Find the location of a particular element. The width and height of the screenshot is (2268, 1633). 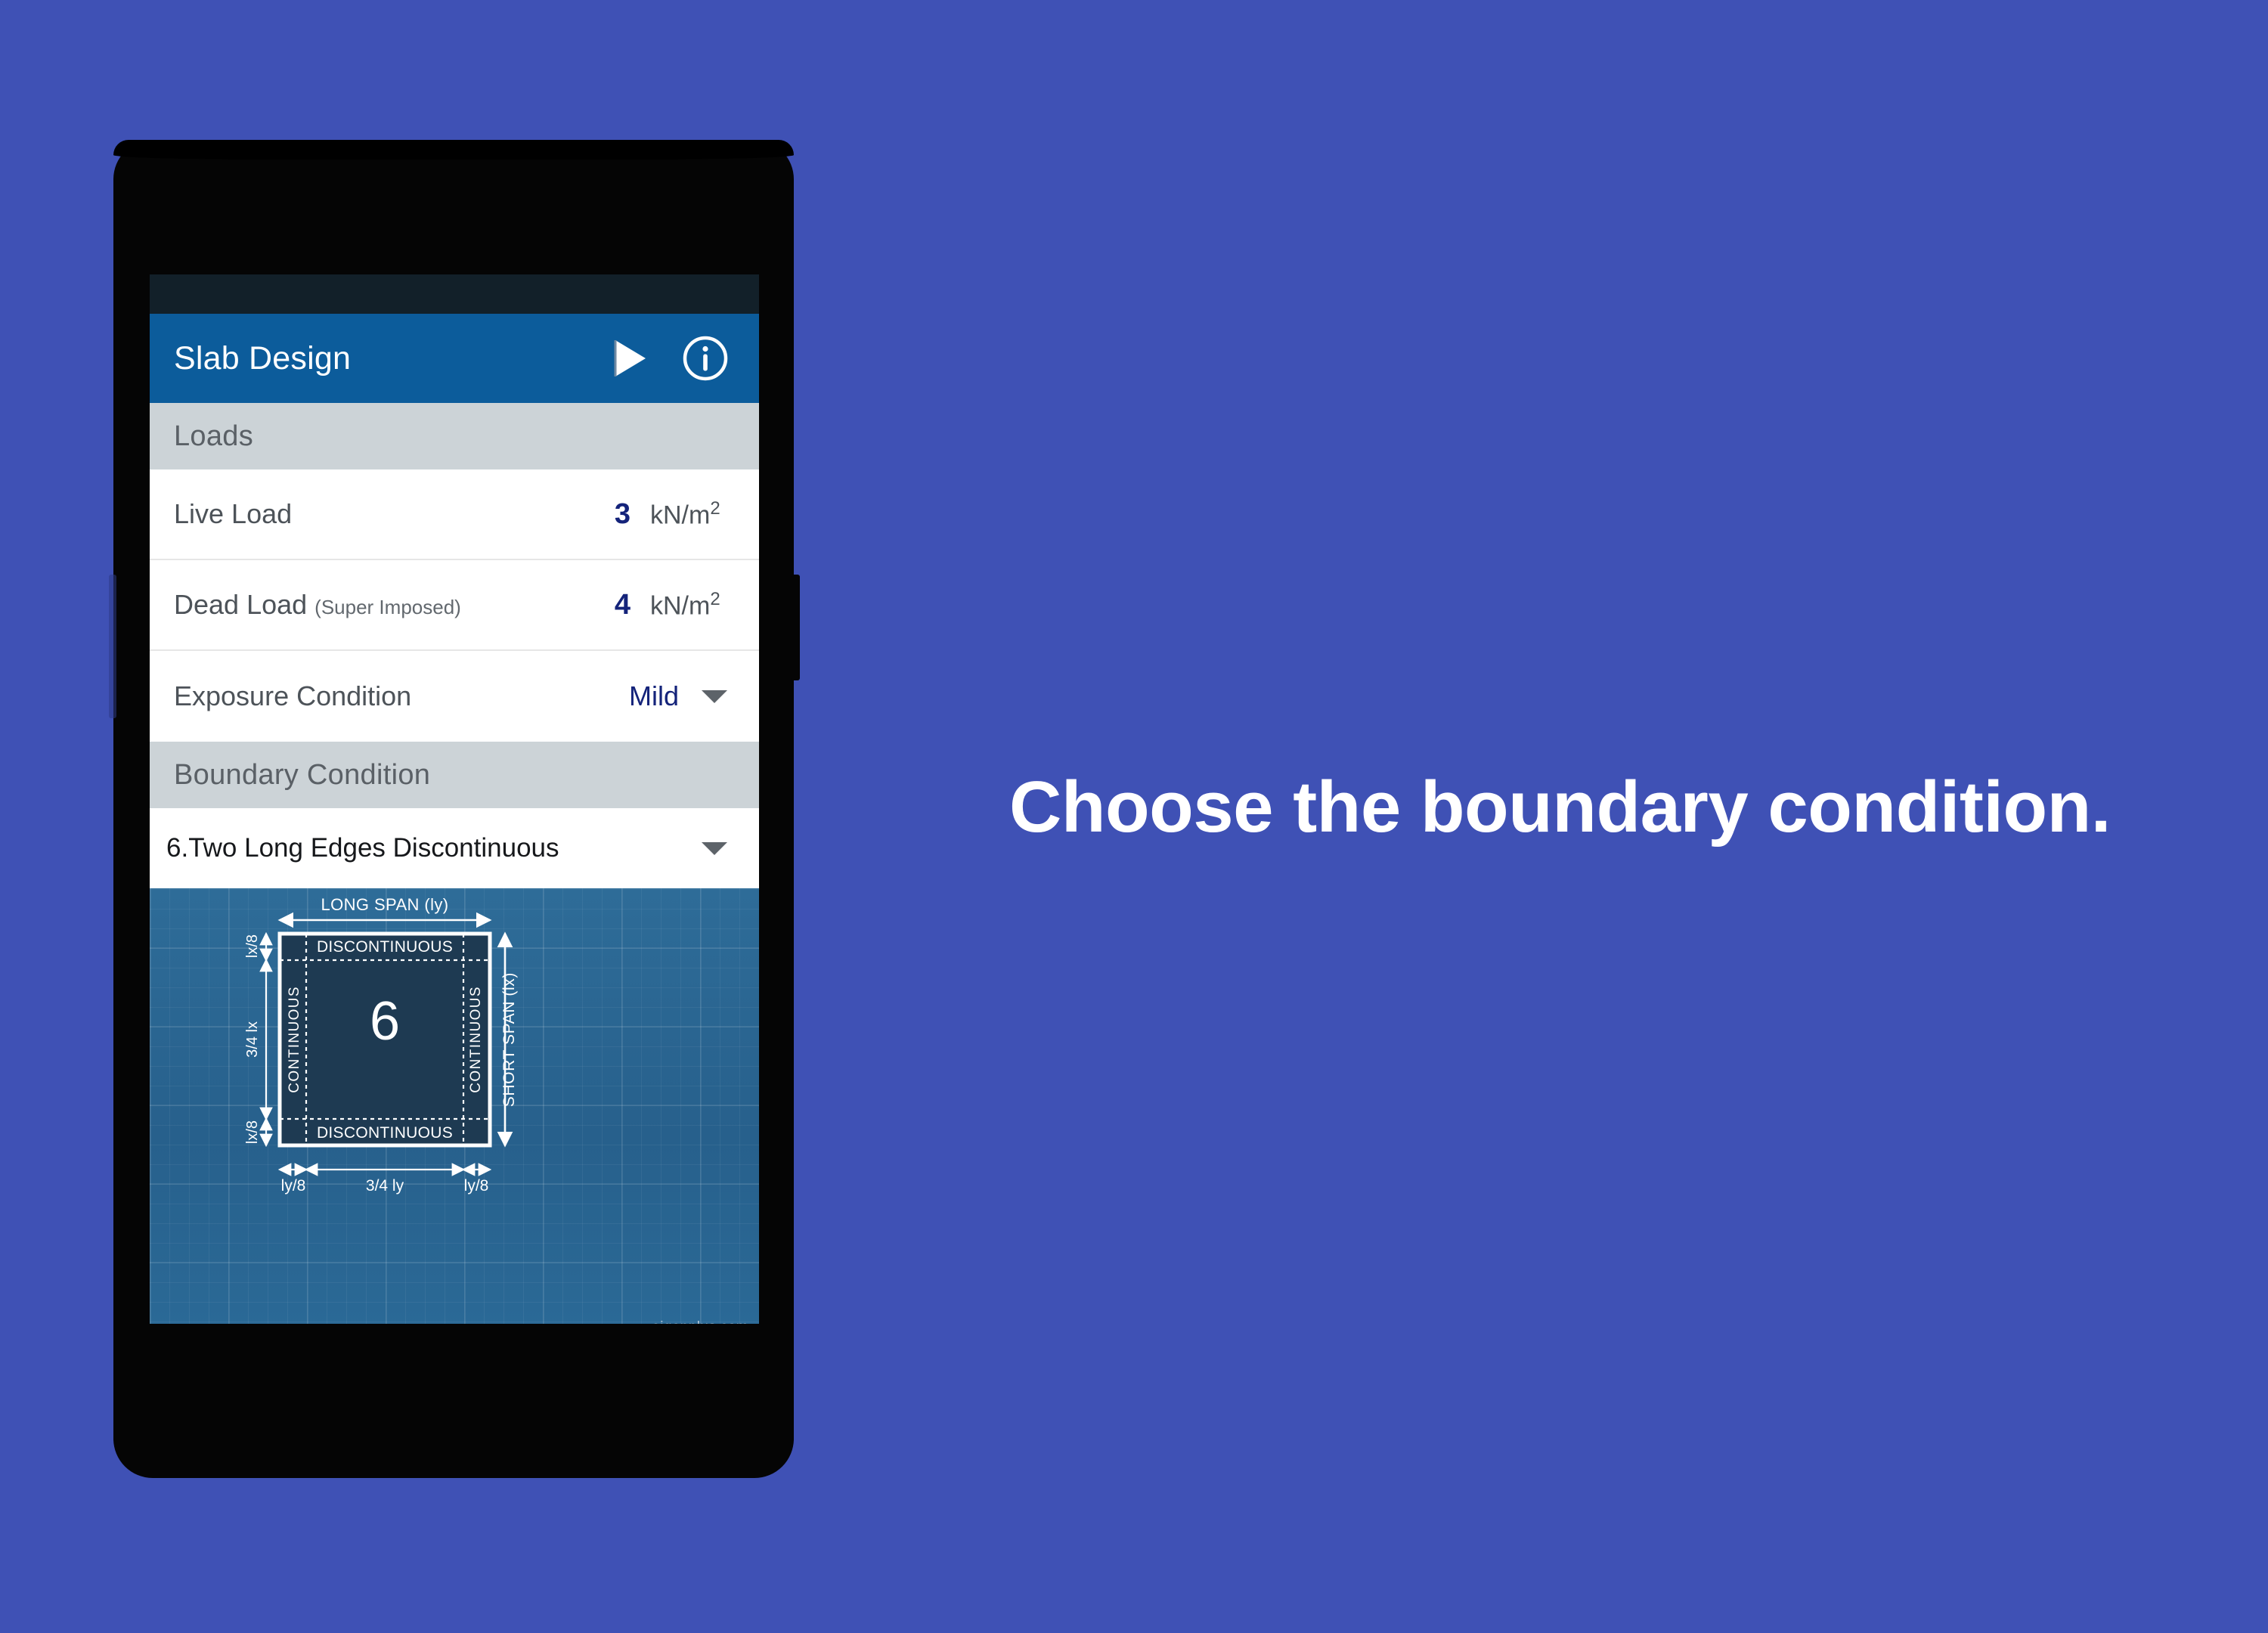

info-icon is located at coordinates (705, 358).